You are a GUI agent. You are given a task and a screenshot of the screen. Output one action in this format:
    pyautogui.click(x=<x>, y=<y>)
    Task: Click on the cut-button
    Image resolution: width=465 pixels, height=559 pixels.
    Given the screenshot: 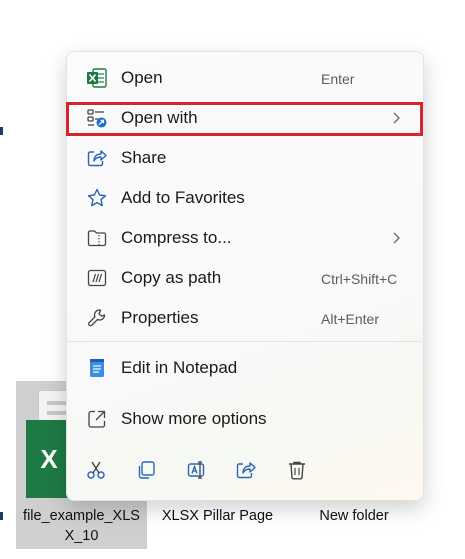 What is the action you would take?
    pyautogui.click(x=96, y=470)
    